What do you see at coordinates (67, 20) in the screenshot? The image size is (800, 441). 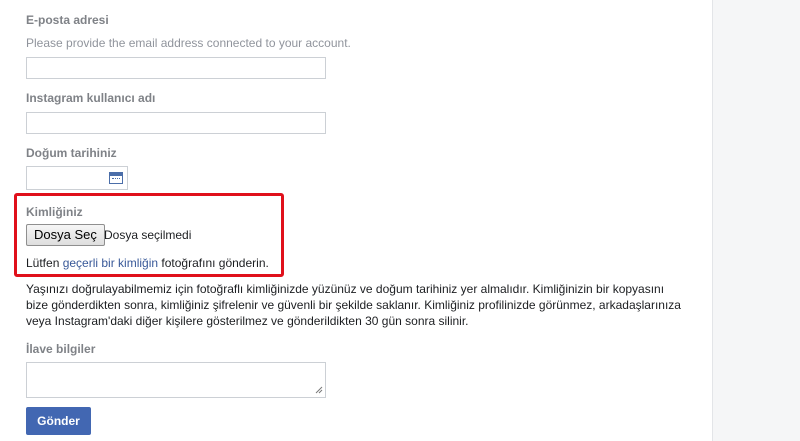 I see `email-label: E-posta adresi` at bounding box center [67, 20].